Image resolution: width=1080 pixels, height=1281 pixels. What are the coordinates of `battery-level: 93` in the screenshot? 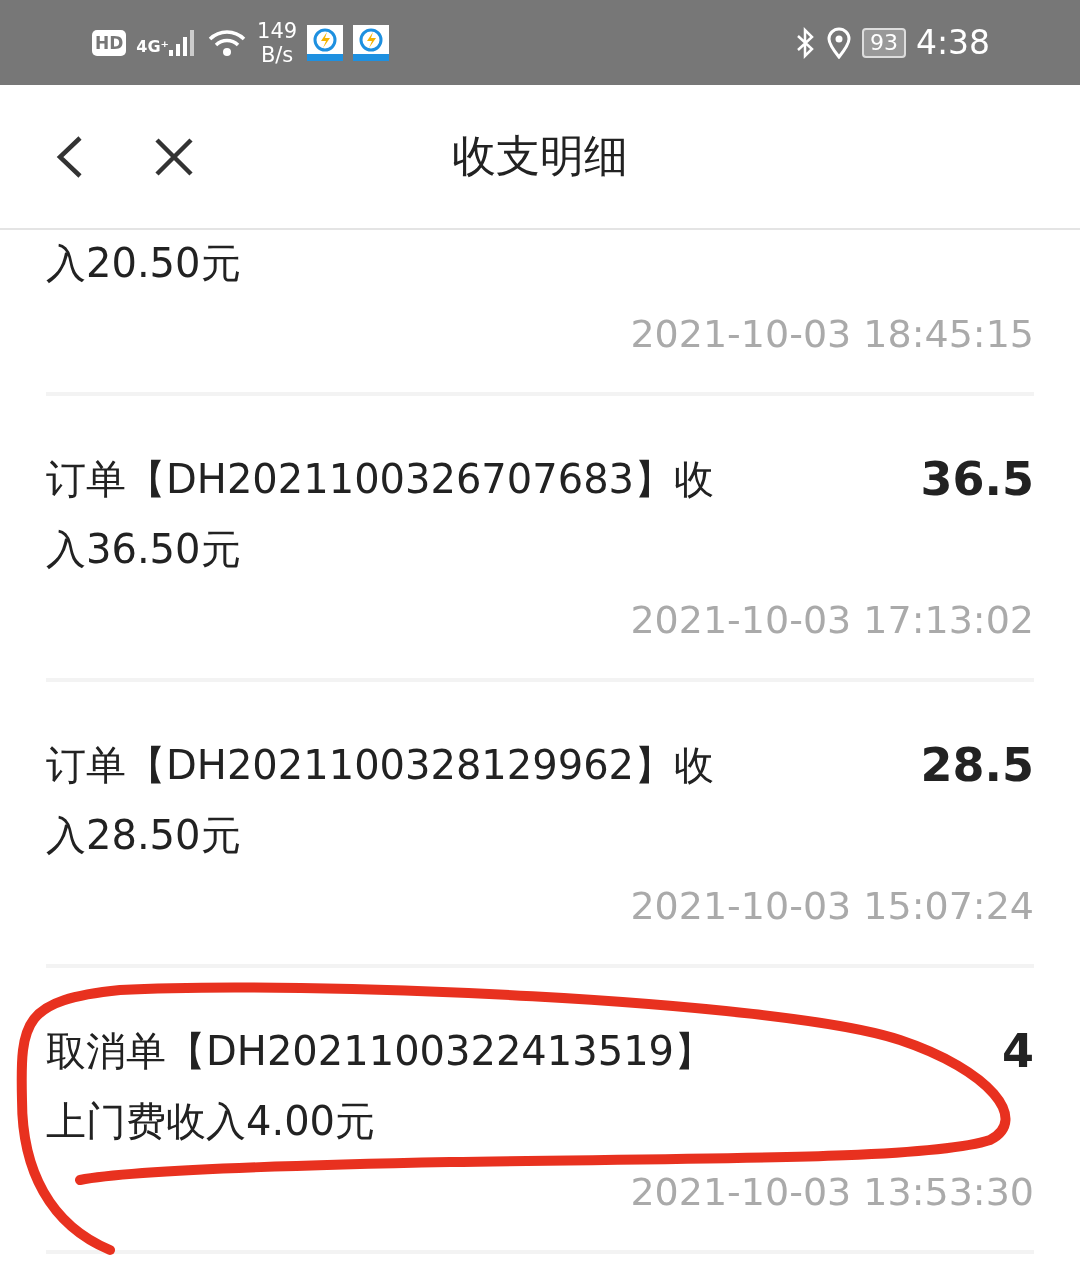 It's located at (883, 42).